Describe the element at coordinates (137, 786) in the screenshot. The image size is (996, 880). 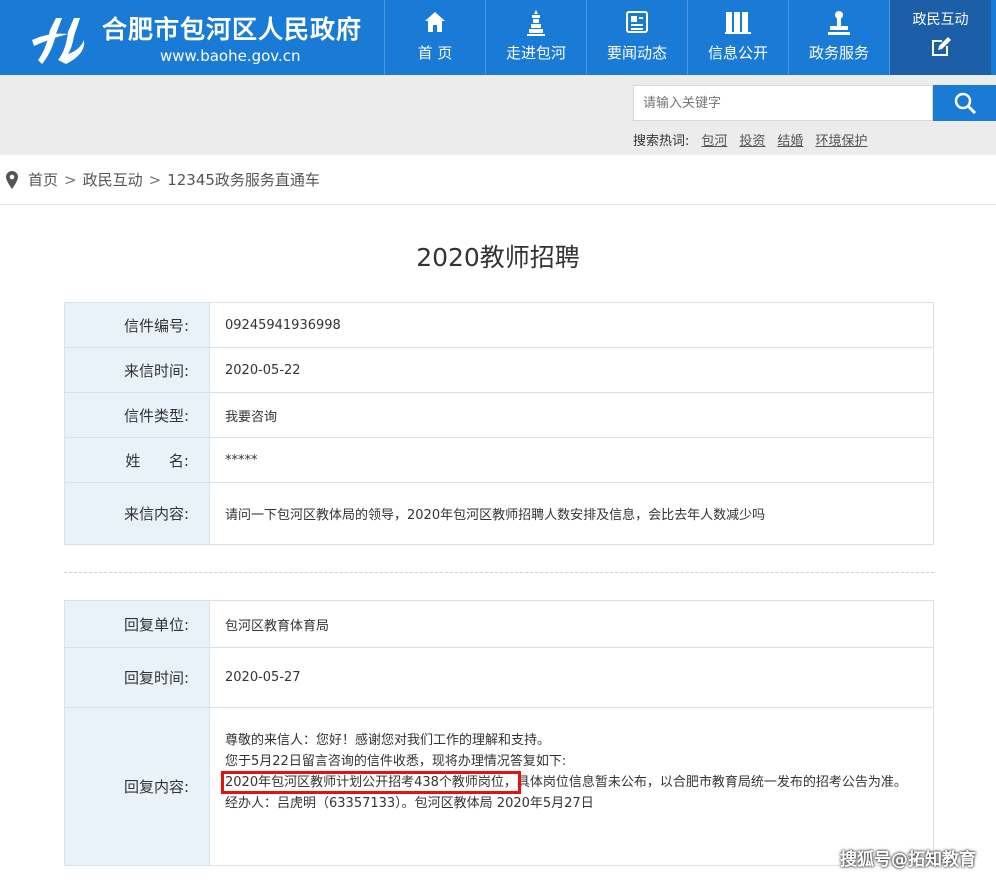
I see `row-label: 回复内容:` at that location.